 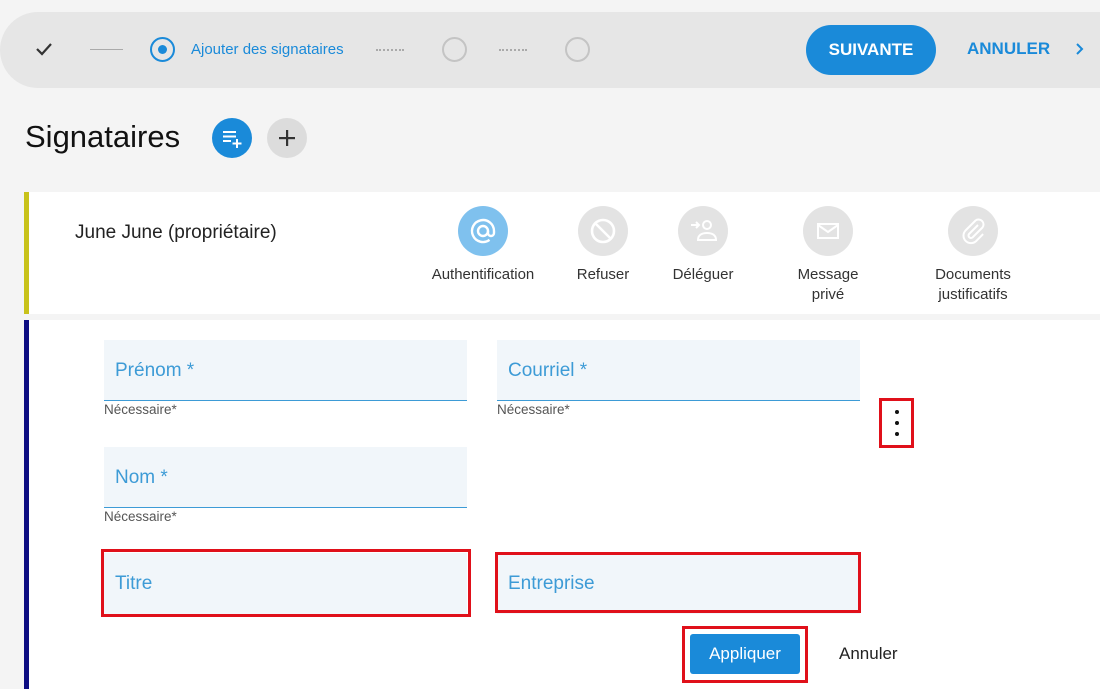 What do you see at coordinates (973, 284) in the screenshot?
I see `action-label: Documents justificatifs` at bounding box center [973, 284].